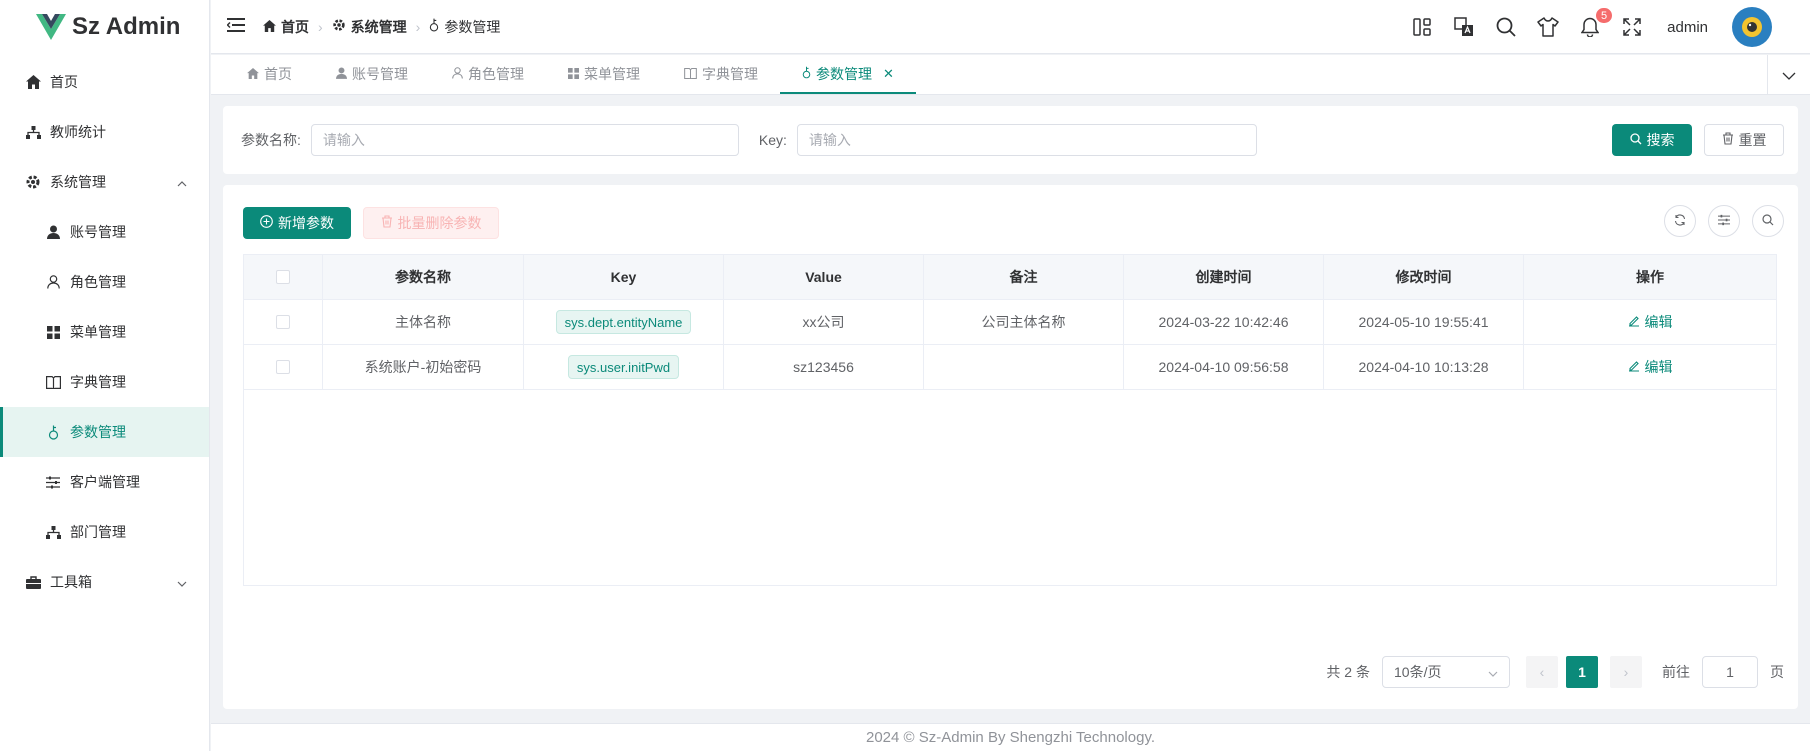 Image resolution: width=1810 pixels, height=751 pixels. What do you see at coordinates (266, 223) in the screenshot?
I see `plus-circle-icon` at bounding box center [266, 223].